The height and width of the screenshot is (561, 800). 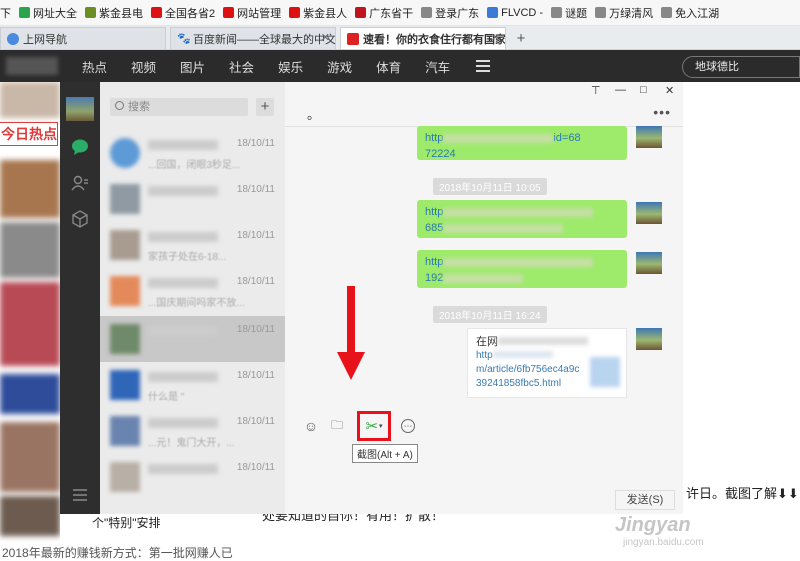 I want to click on emoji-icon: ☺, so click(x=311, y=426).